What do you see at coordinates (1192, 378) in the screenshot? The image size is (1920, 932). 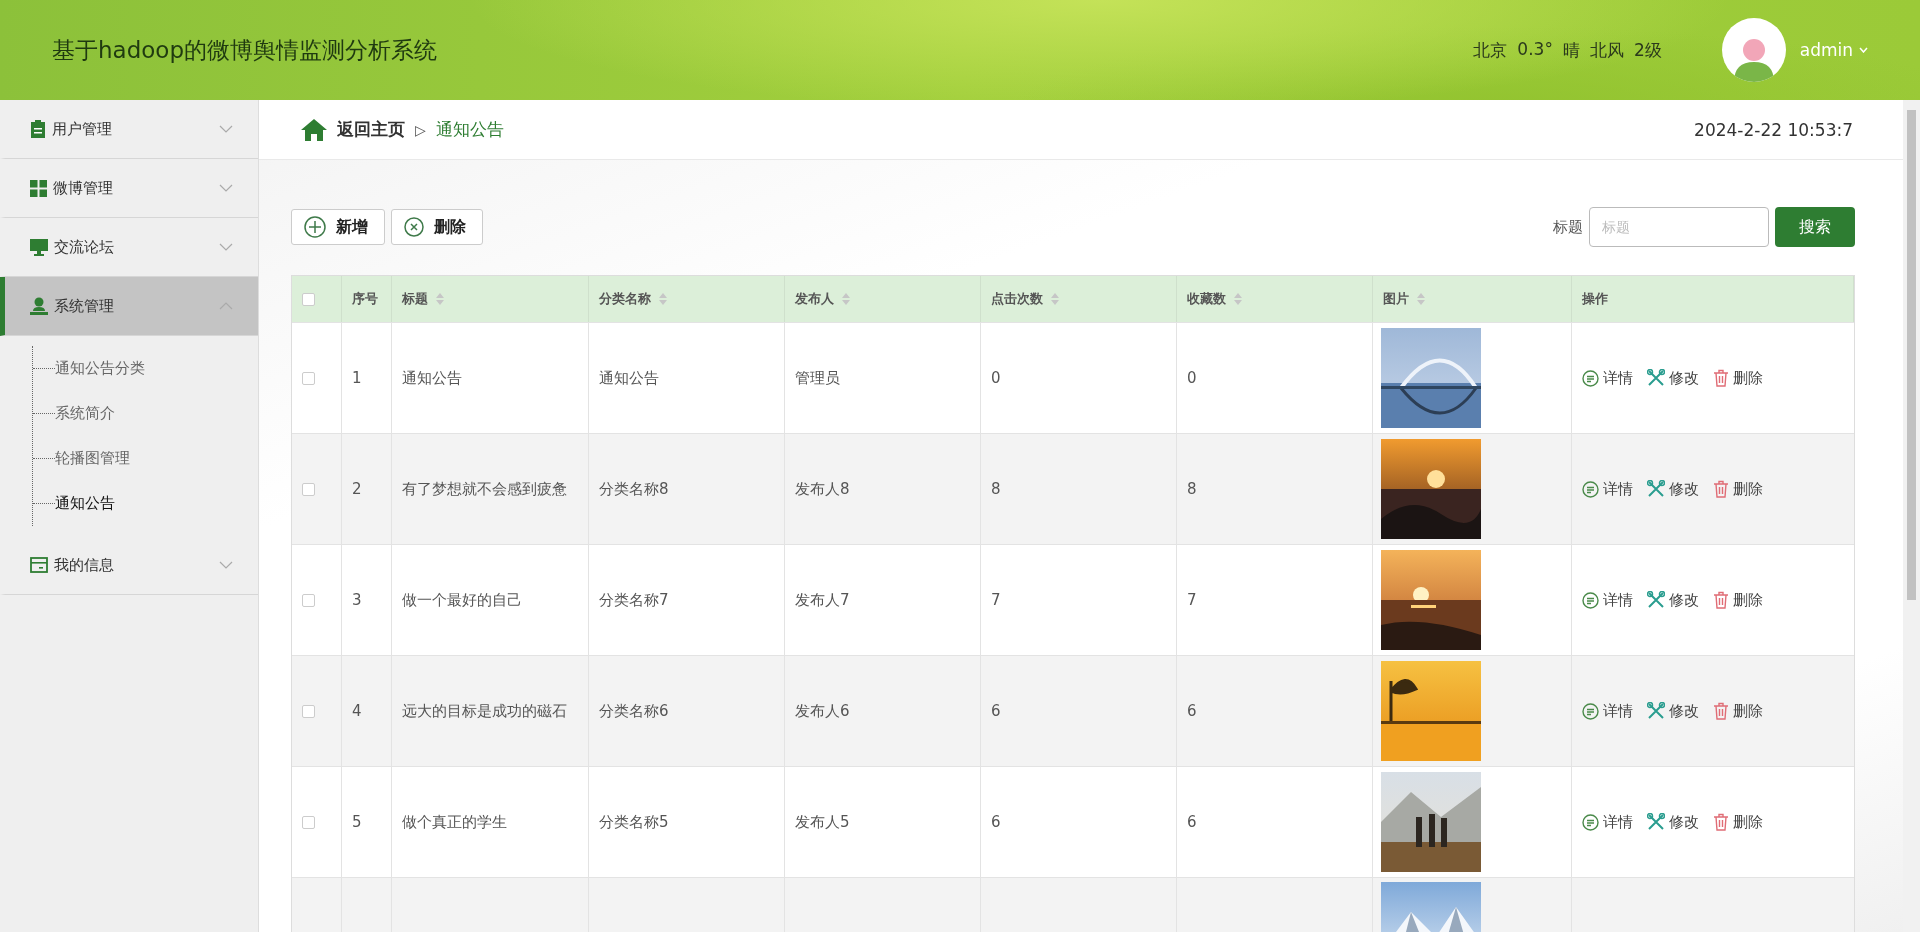 I see `table-cell: 0` at bounding box center [1192, 378].